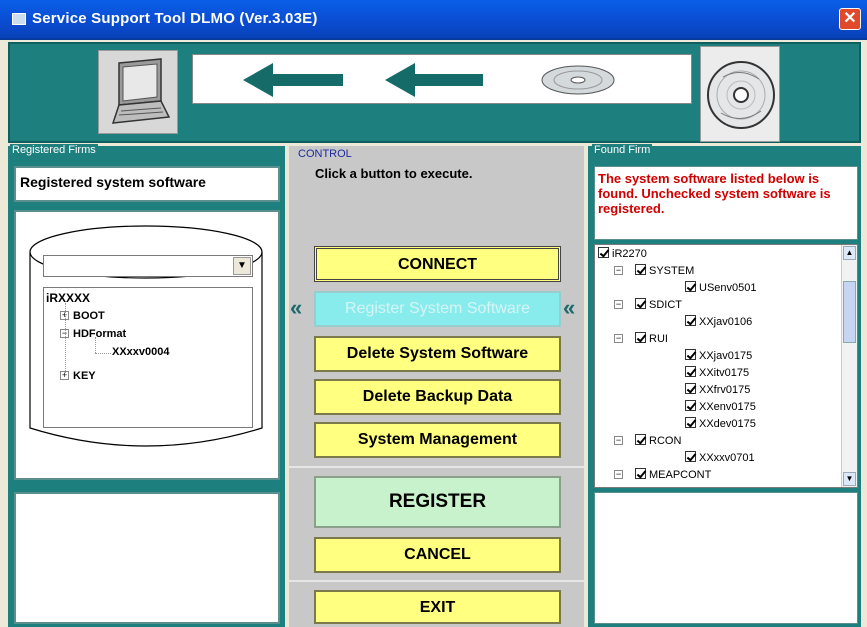  What do you see at coordinates (672, 271) in the screenshot?
I see `tree-node-label: SYSTEM` at bounding box center [672, 271].